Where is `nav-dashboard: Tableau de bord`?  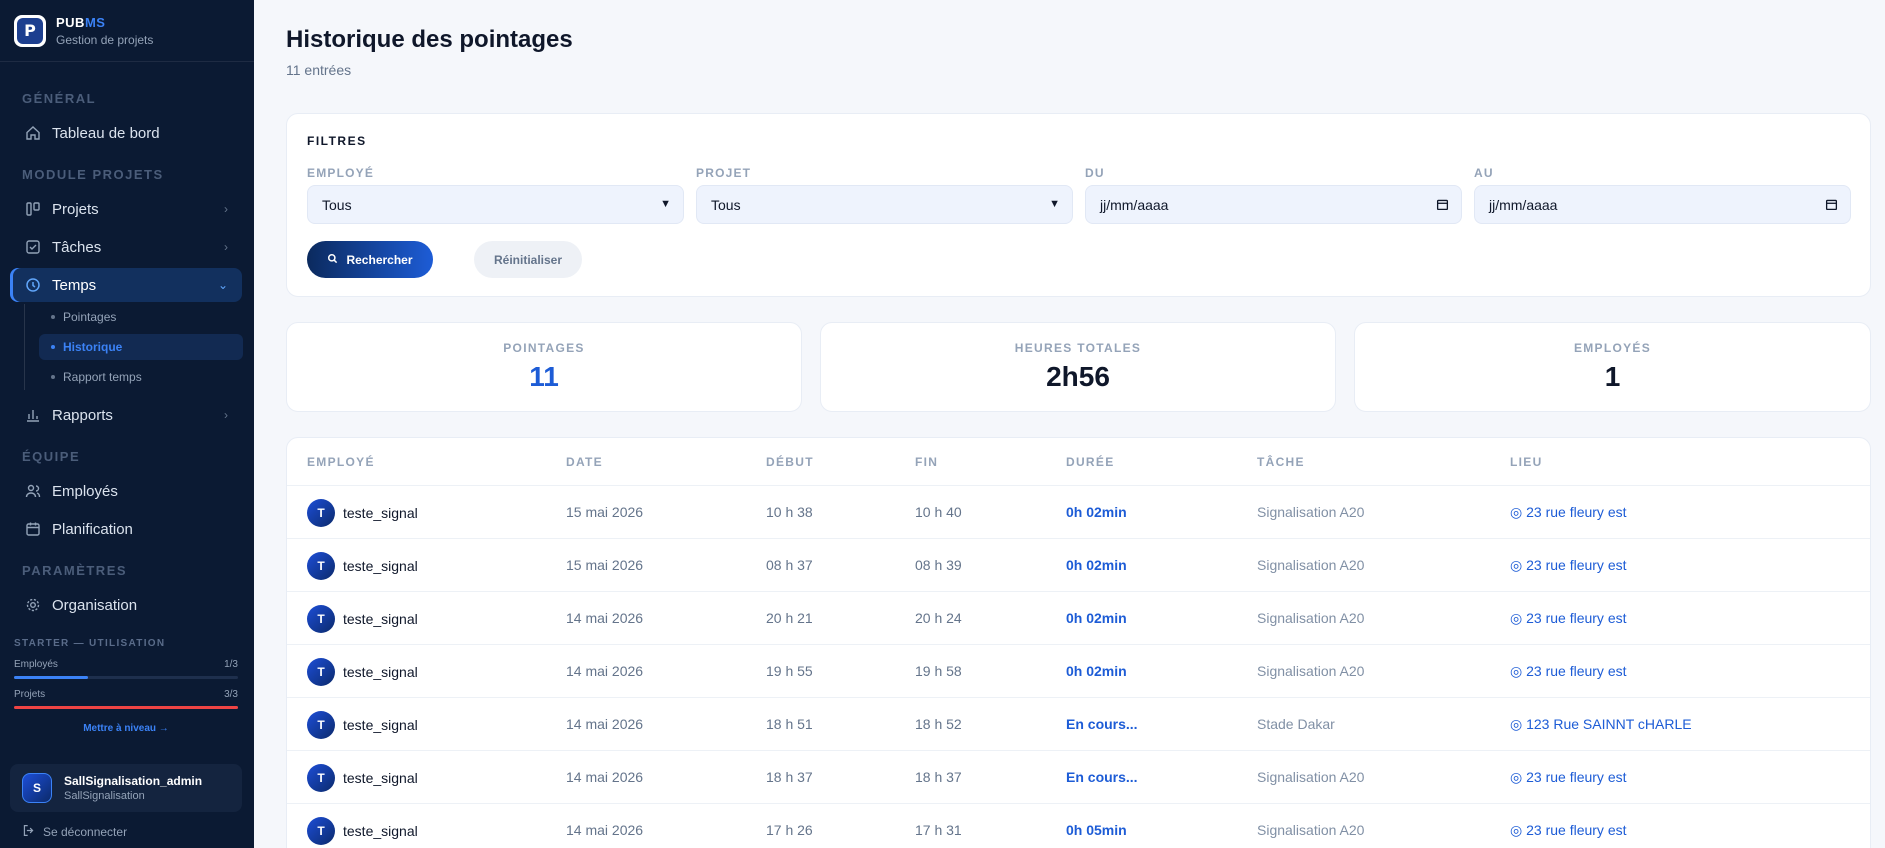 nav-dashboard: Tableau de bord is located at coordinates (126, 133).